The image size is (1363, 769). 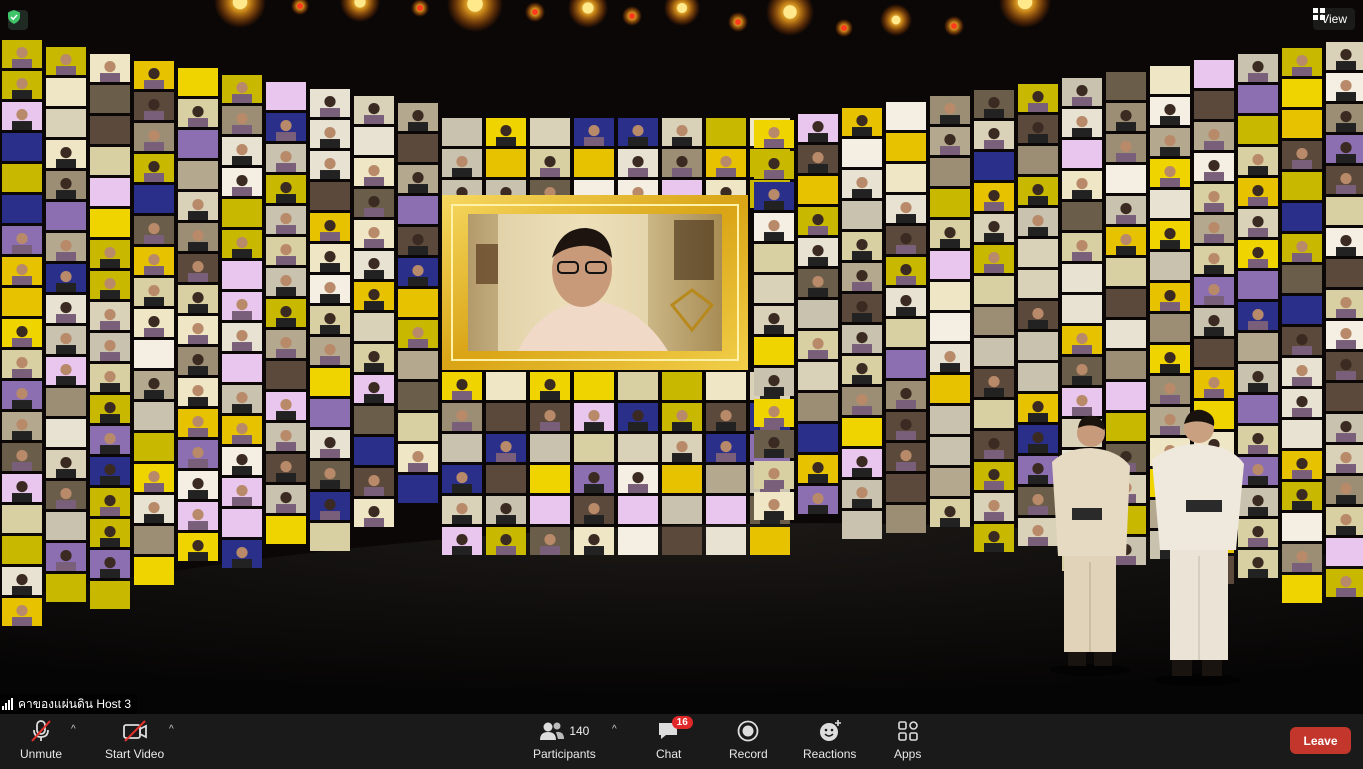 I want to click on audio-options-caret: ^, so click(x=73, y=729).